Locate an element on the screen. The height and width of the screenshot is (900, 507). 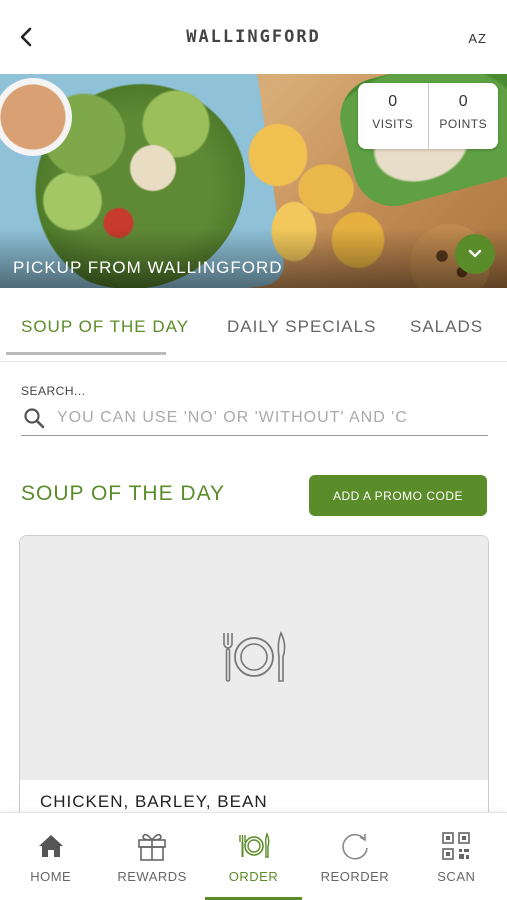
home-icon is located at coordinates (50, 846).